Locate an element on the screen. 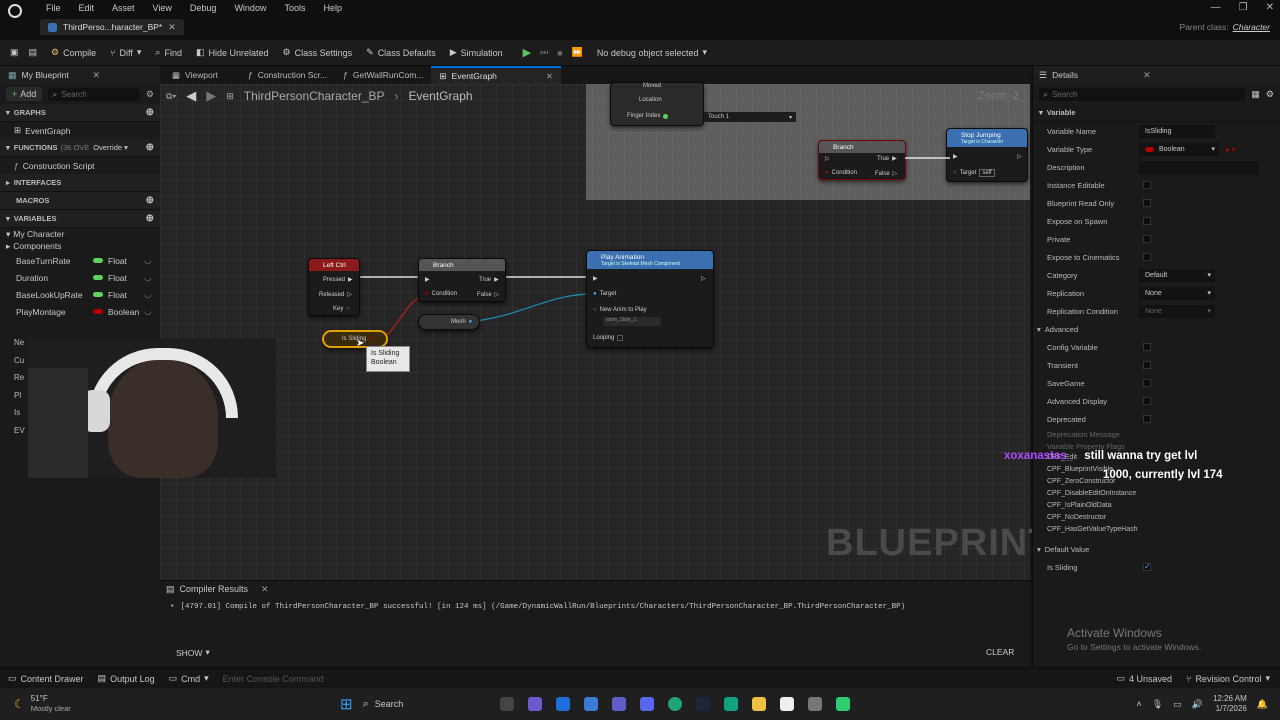  notification-bell-icon: 🔔 is located at coordinates (1262, 704).